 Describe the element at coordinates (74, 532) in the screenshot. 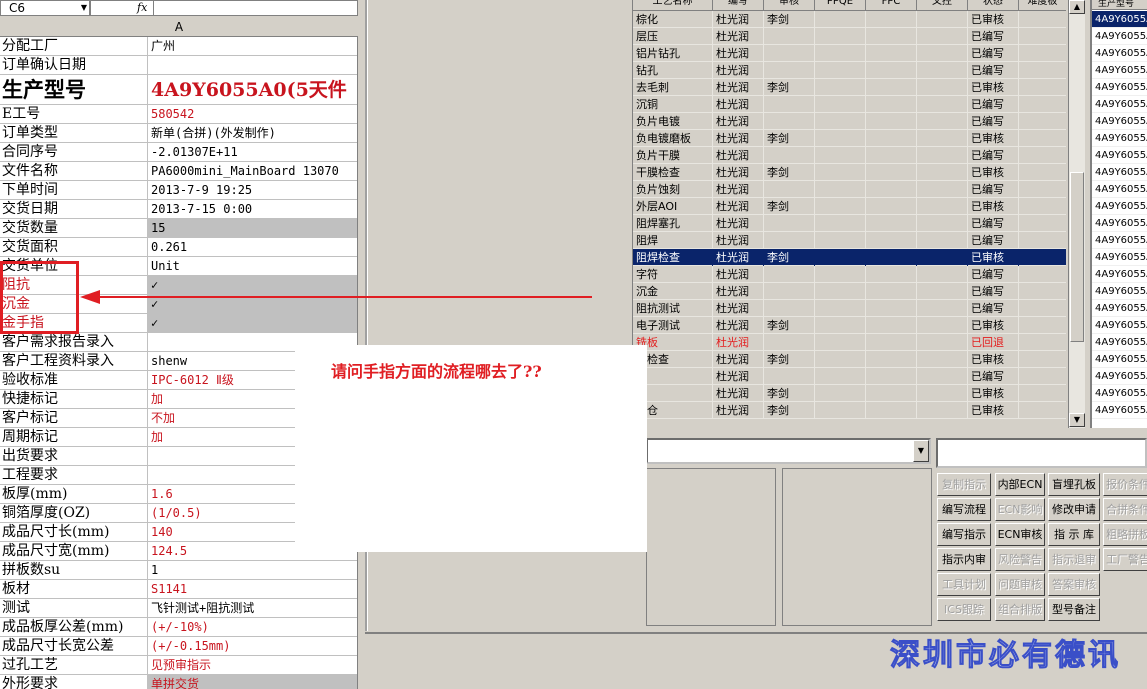

I see `sheet-label-cell: 成品尺寸长(mm)` at that location.